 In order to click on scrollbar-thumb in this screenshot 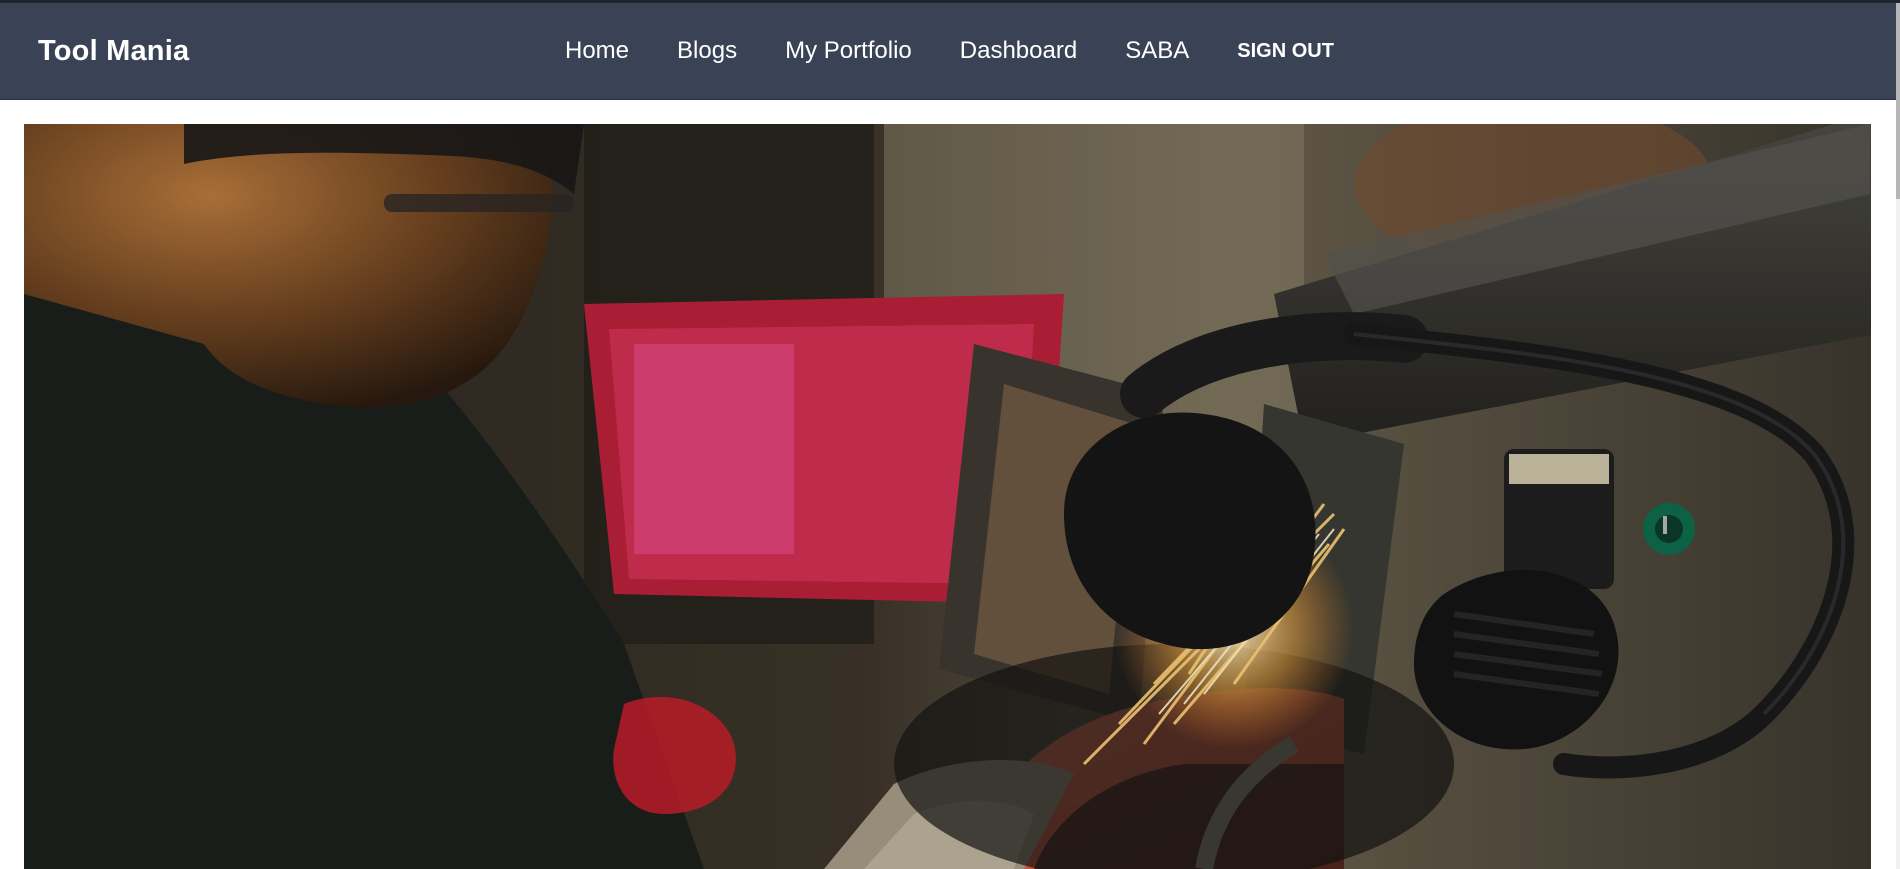, I will do `click(1898, 101)`.